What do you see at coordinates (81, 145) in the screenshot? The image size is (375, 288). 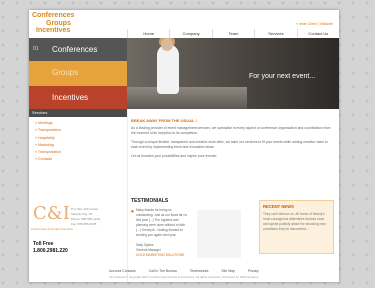 I see `sidebar-item: » Marketing` at bounding box center [81, 145].